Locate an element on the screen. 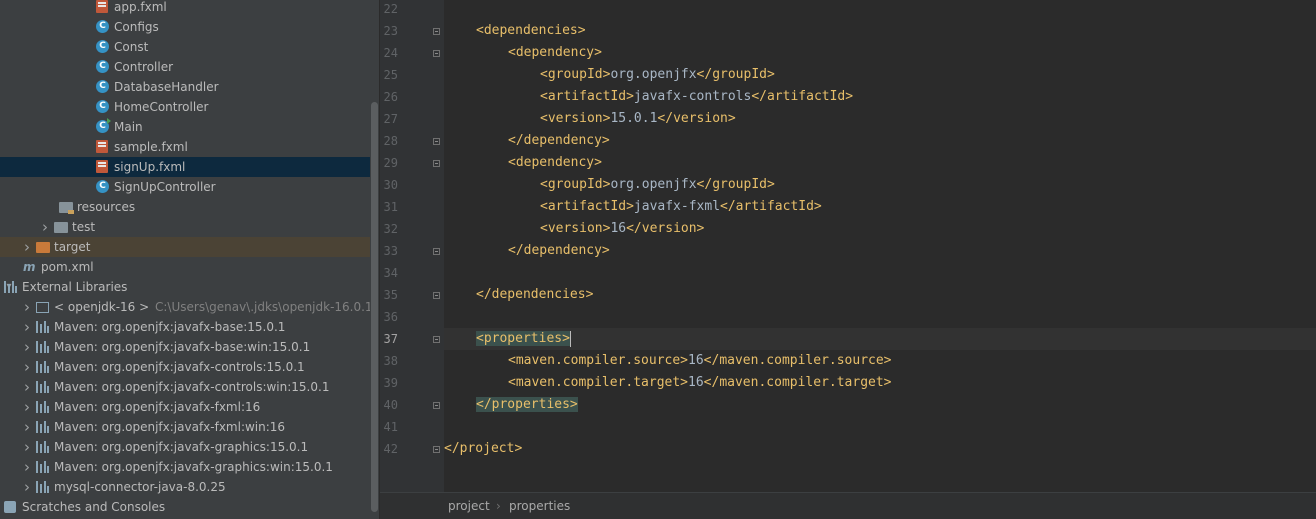 The width and height of the screenshot is (1316, 519). code-line: <artifactId>javafx-controls</artifactId> is located at coordinates (880, 97).